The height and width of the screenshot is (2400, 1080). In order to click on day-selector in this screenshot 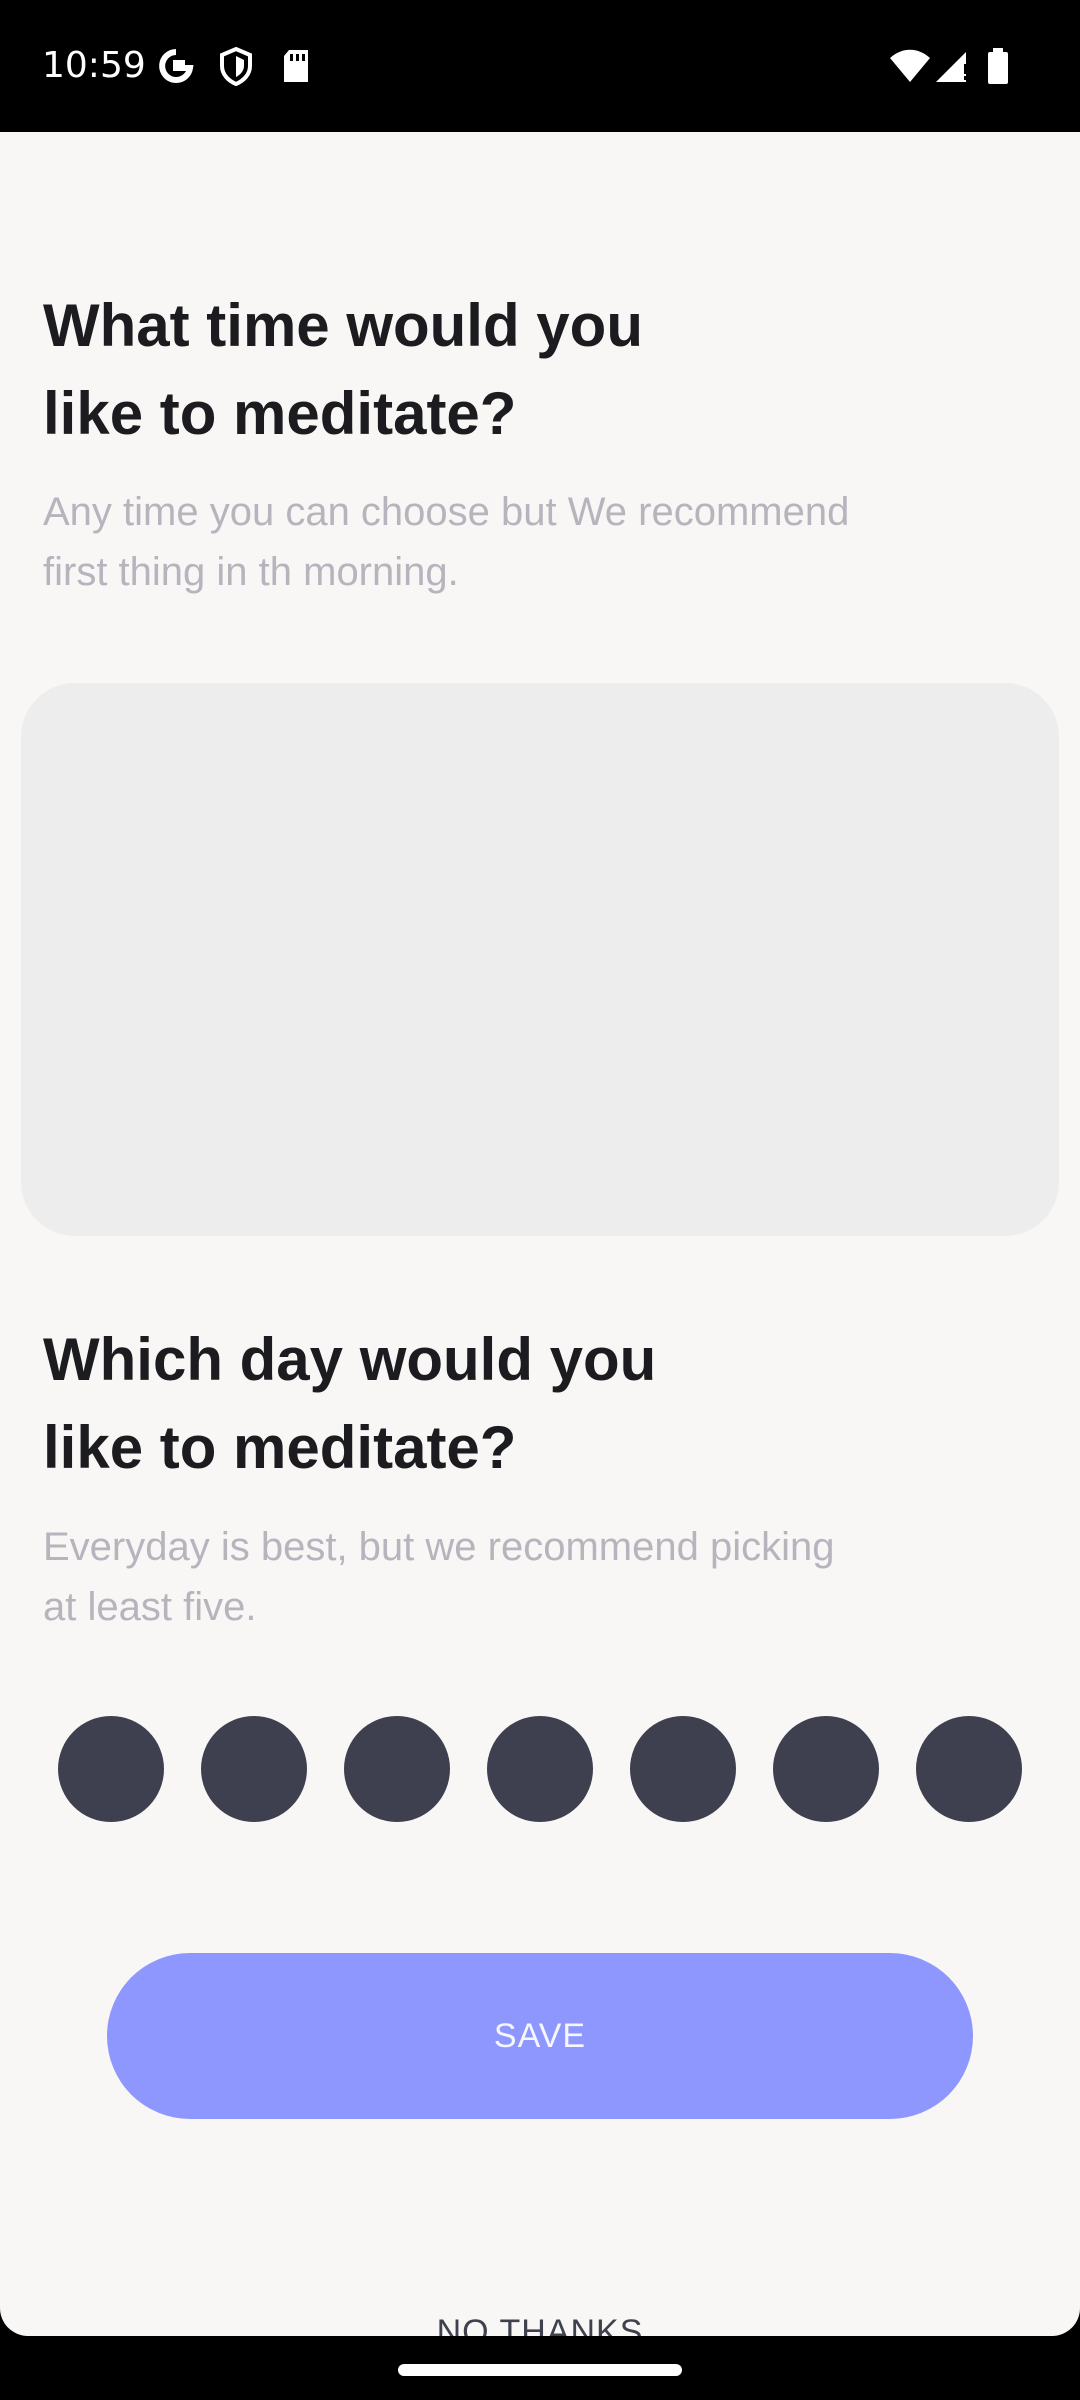, I will do `click(540, 1769)`.